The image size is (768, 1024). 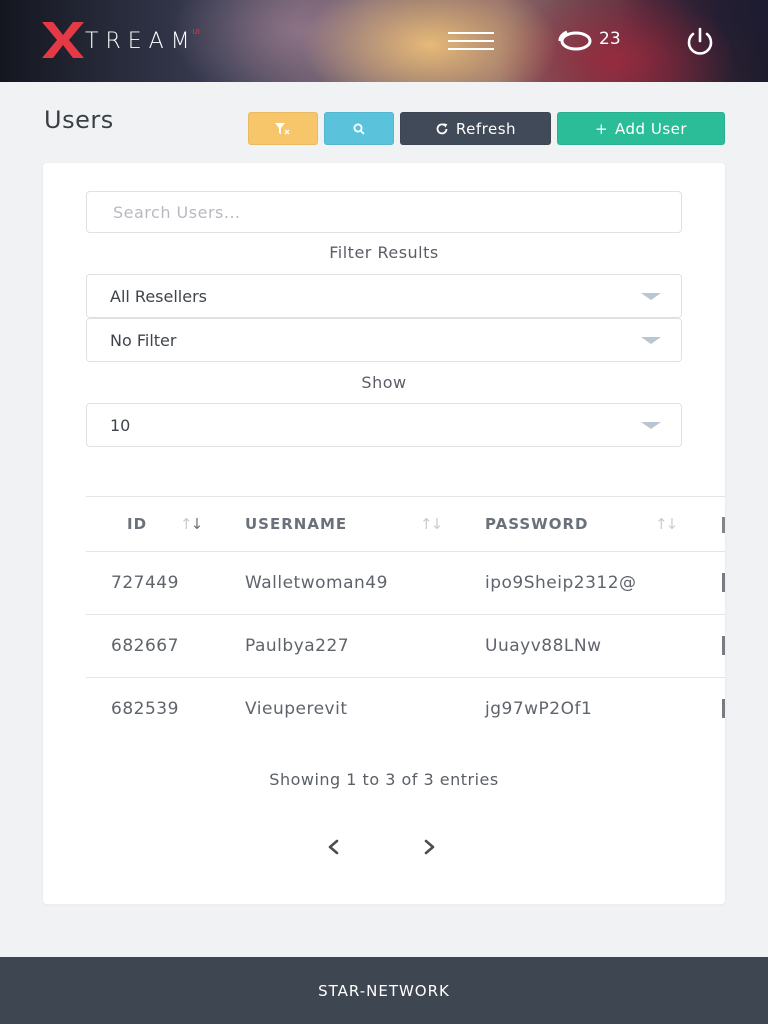 What do you see at coordinates (141, 41) in the screenshot?
I see `logo-text: TREAM` at bounding box center [141, 41].